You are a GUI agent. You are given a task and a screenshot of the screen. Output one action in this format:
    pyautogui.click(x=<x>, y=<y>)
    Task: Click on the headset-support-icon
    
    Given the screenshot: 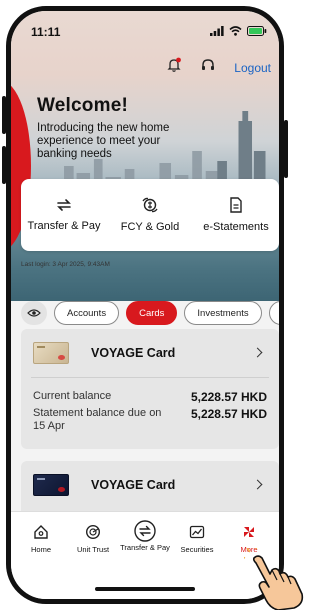 What is the action you would take?
    pyautogui.click(x=208, y=67)
    